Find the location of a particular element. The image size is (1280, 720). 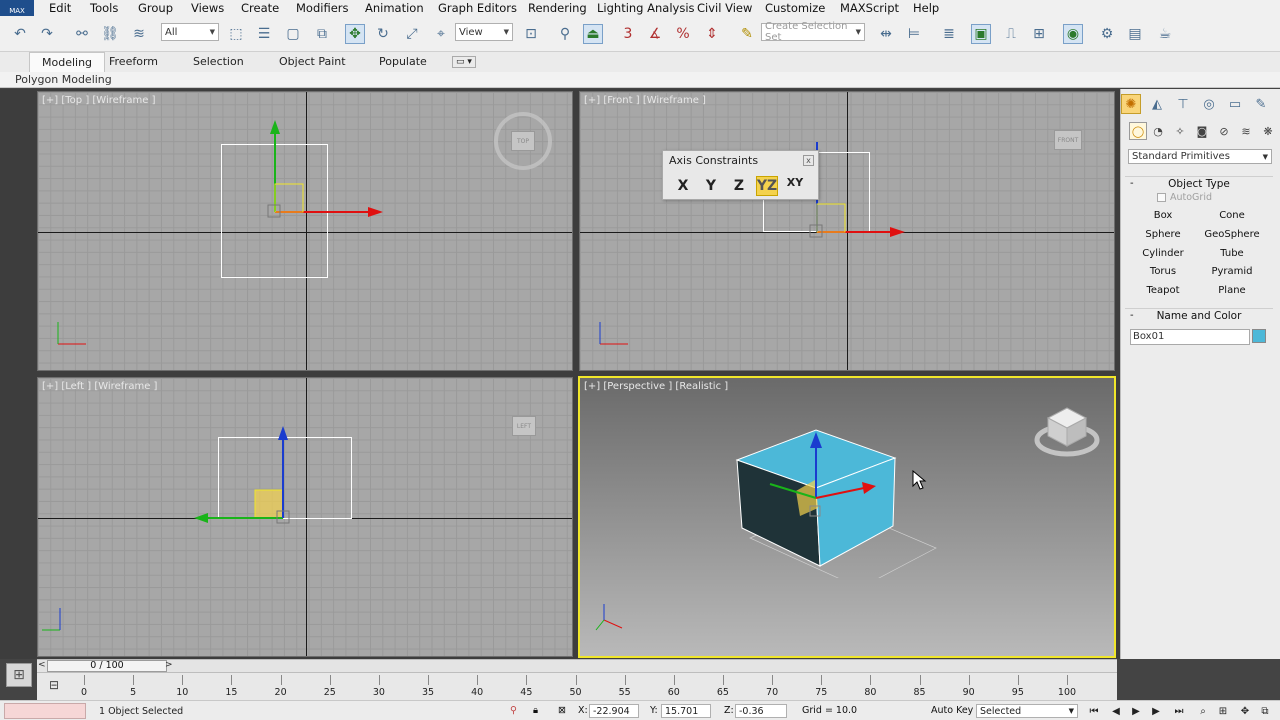

pan-view-icon: ✥ is located at coordinates (1245, 711).